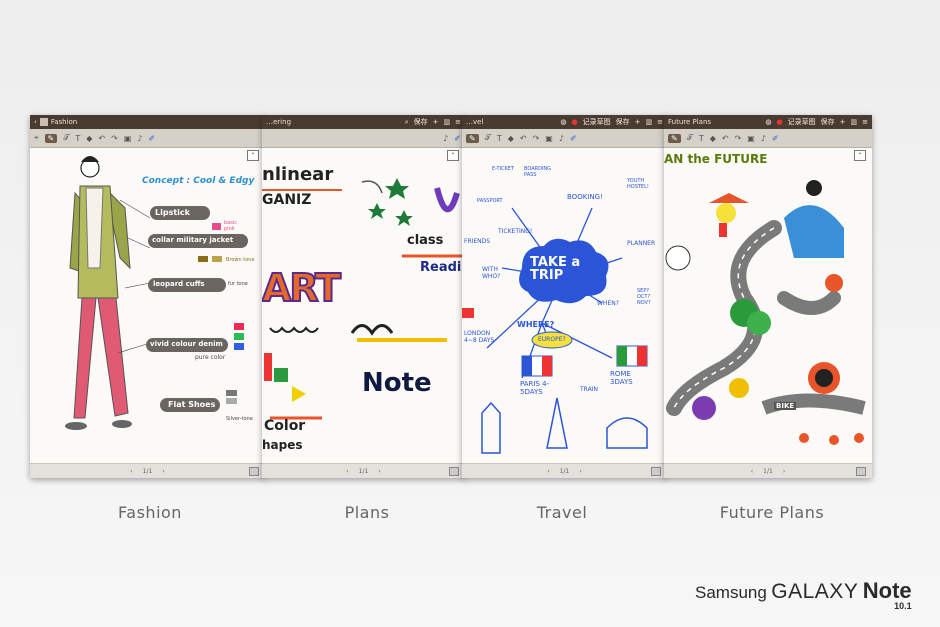 This screenshot has height=627, width=940. What do you see at coordinates (302, 288) in the screenshot?
I see `doodle-text: ART` at bounding box center [302, 288].